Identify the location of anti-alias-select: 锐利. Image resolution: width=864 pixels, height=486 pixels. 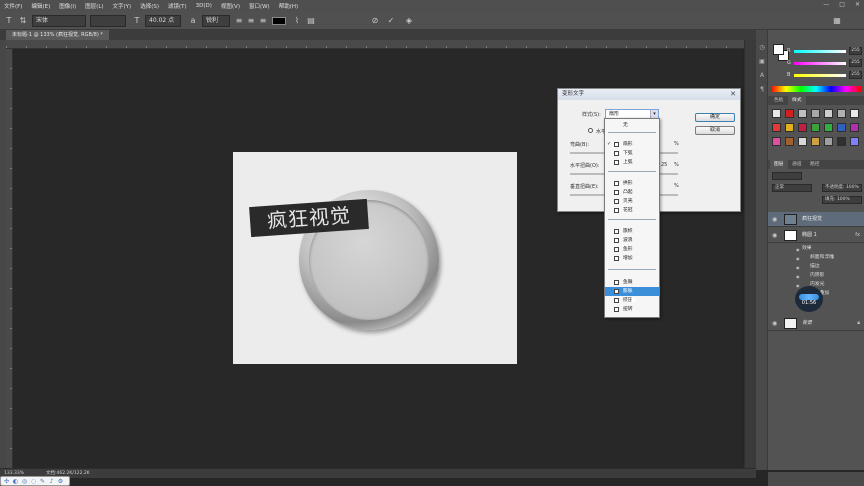
(216, 21).